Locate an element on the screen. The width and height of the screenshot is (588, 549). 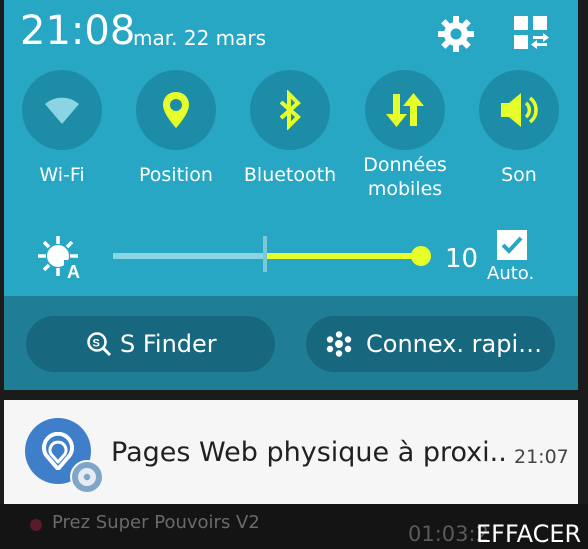
toggle-sound: Son is located at coordinates (519, 140).